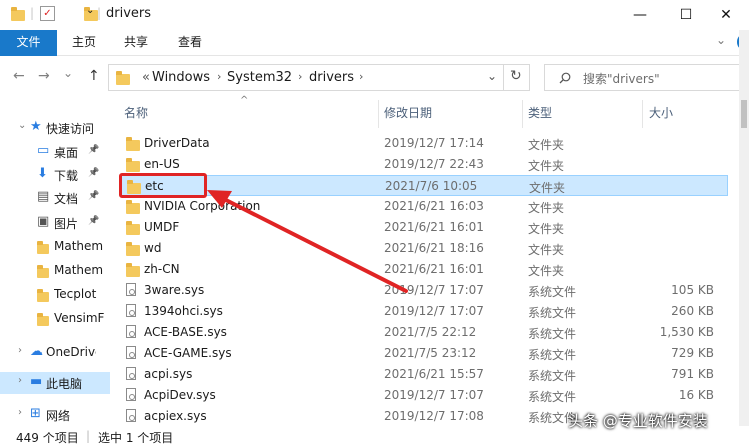  I want to click on annotation-arrow, so click(307, 241).